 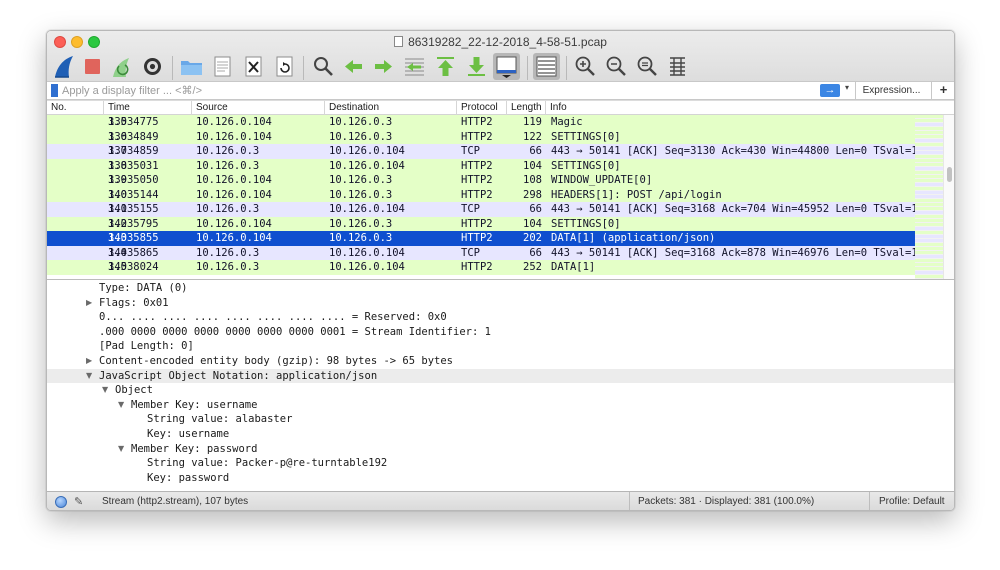 What do you see at coordinates (152, 66) in the screenshot?
I see `capture-options-icon` at bounding box center [152, 66].